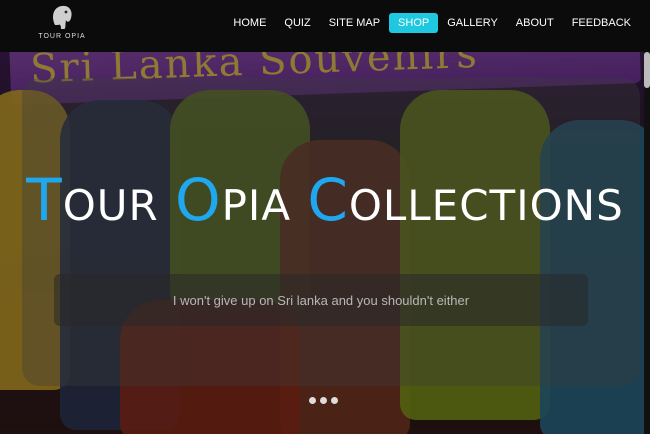 The width and height of the screenshot is (650, 434). I want to click on site-logo: TOUR OPIA, so click(61, 26).